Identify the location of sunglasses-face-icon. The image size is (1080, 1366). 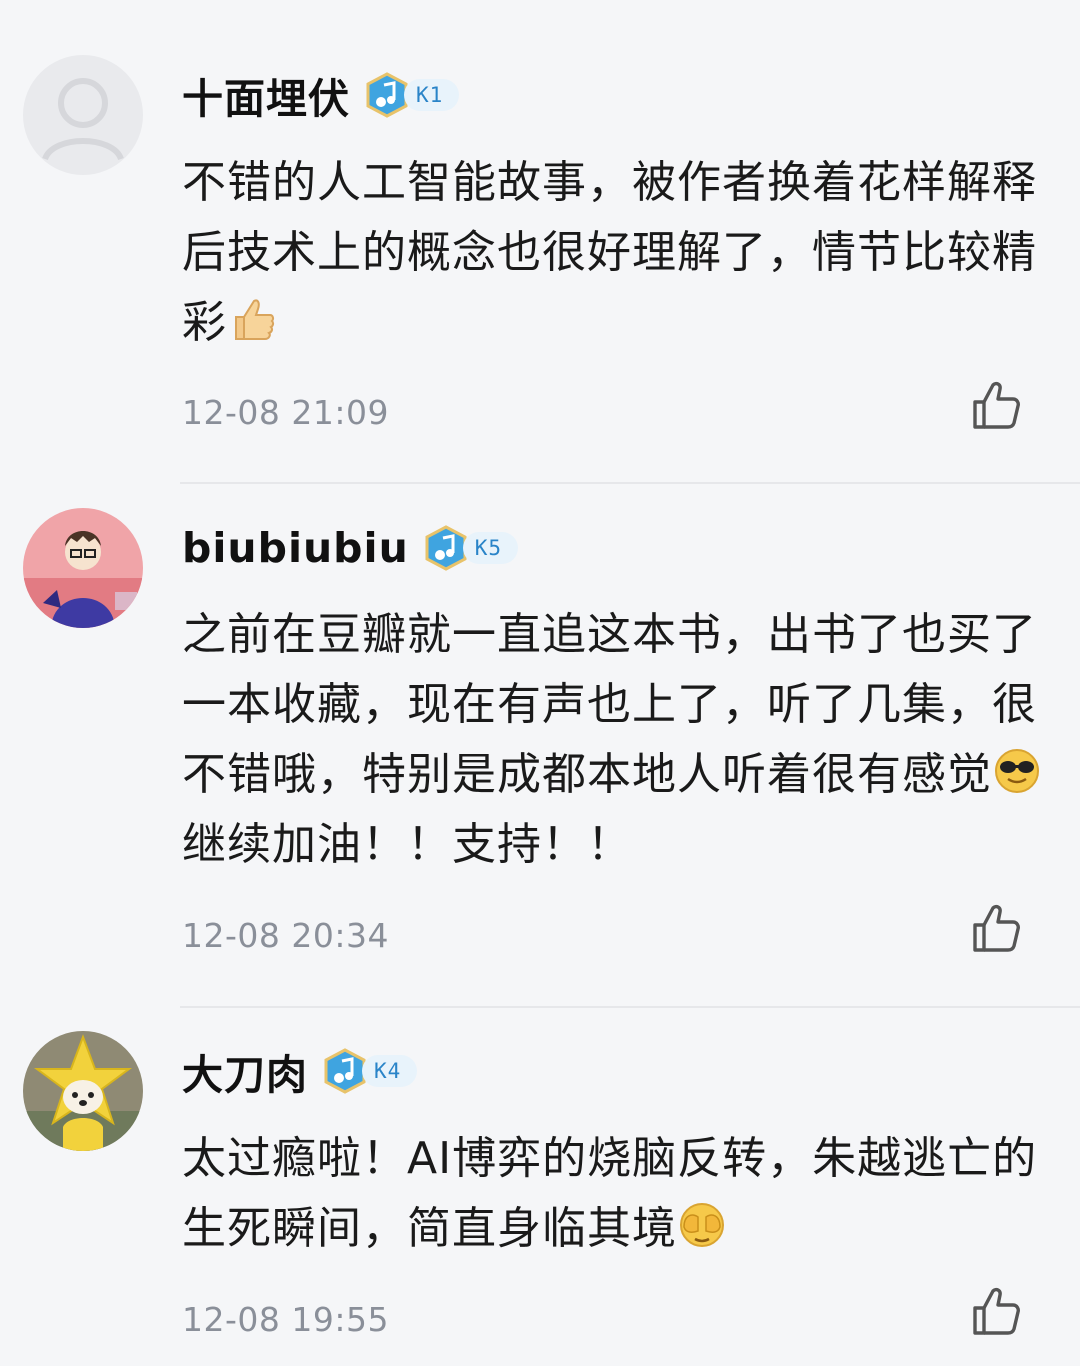
(1017, 771).